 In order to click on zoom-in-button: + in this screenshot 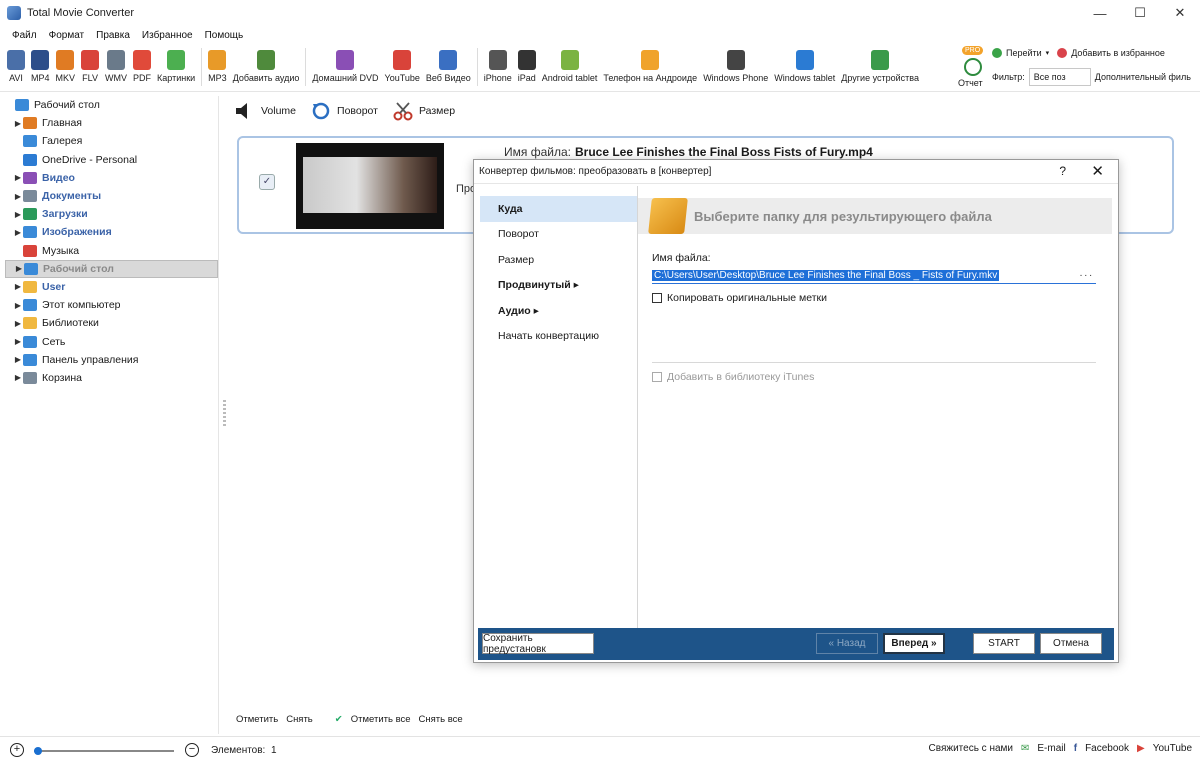, I will do `click(17, 750)`.